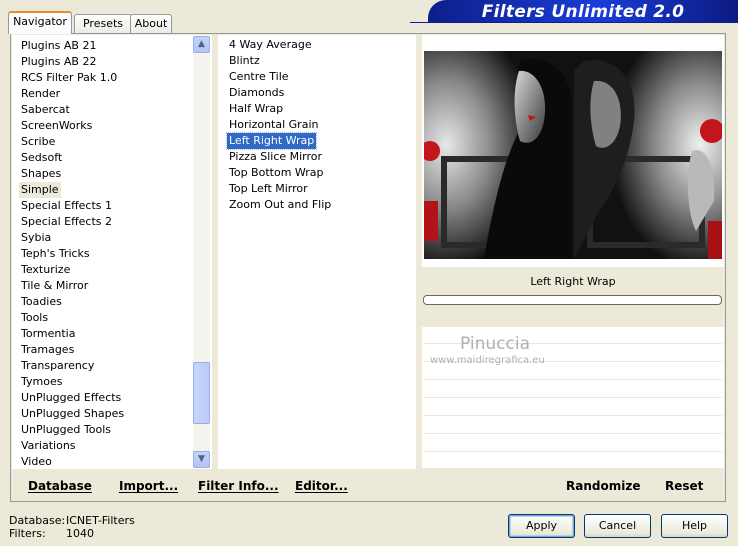  I want to click on category-item: Tymoes, so click(41, 382).